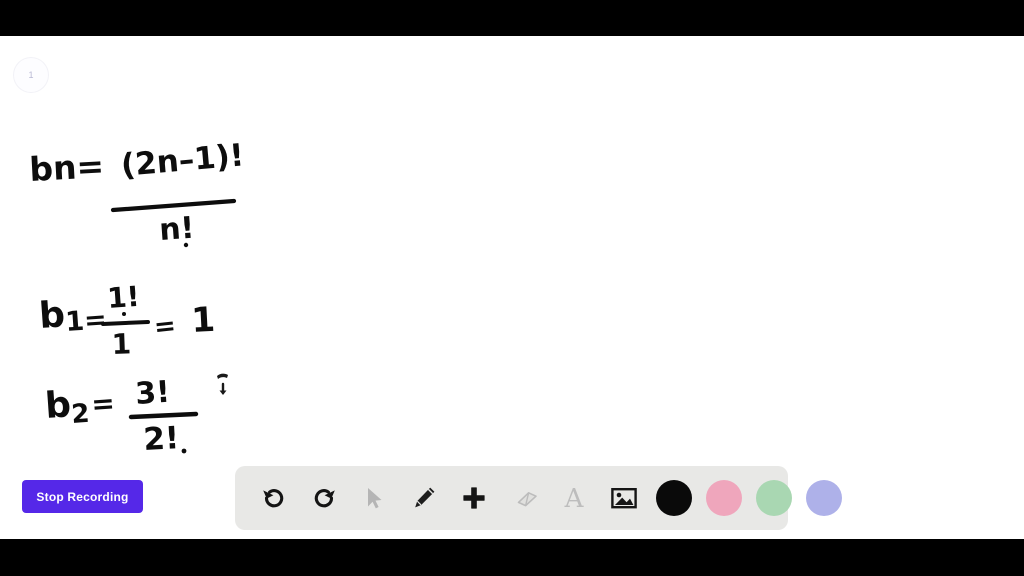 This screenshot has height=576, width=1024. I want to click on handwriting-line-3: b 2 = 3! 2!, so click(121, 416).